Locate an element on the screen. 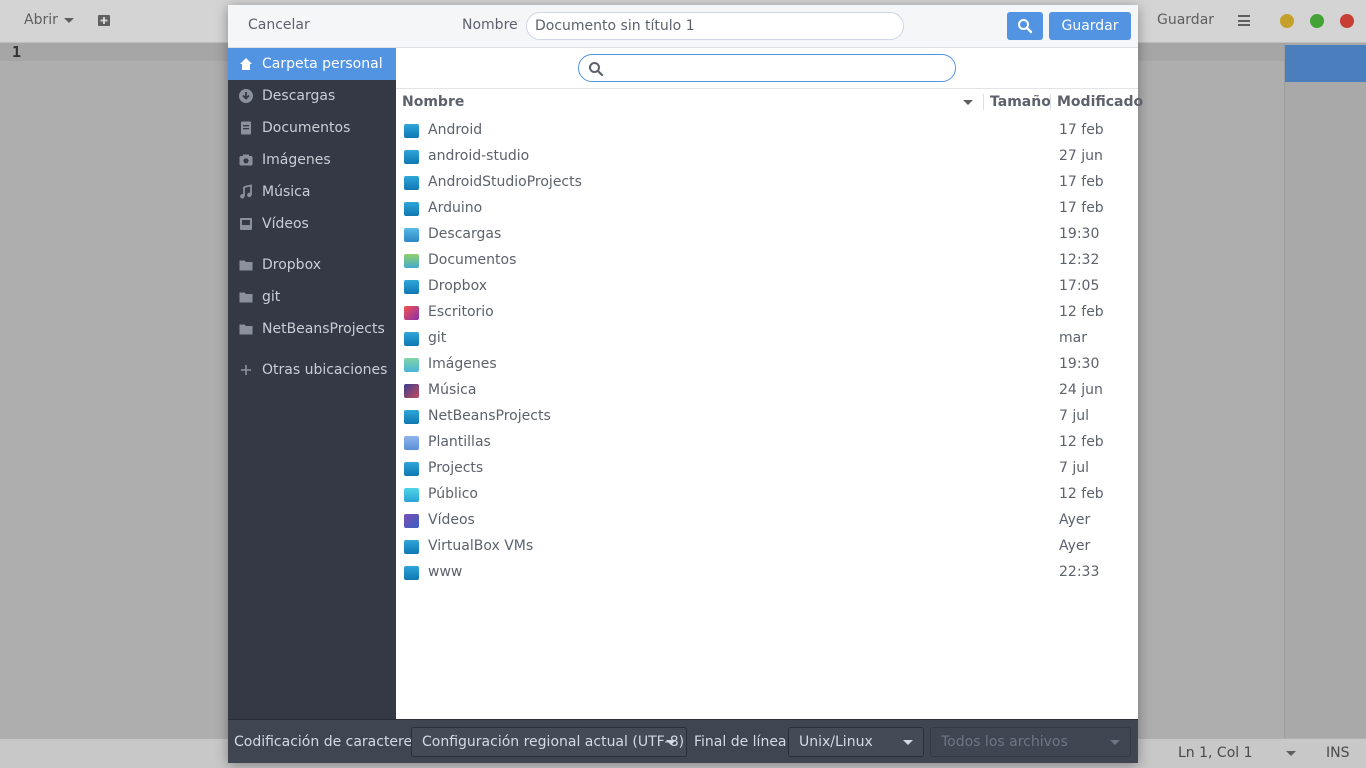  line-ending-dropdown: Unix/Linux is located at coordinates (856, 742).